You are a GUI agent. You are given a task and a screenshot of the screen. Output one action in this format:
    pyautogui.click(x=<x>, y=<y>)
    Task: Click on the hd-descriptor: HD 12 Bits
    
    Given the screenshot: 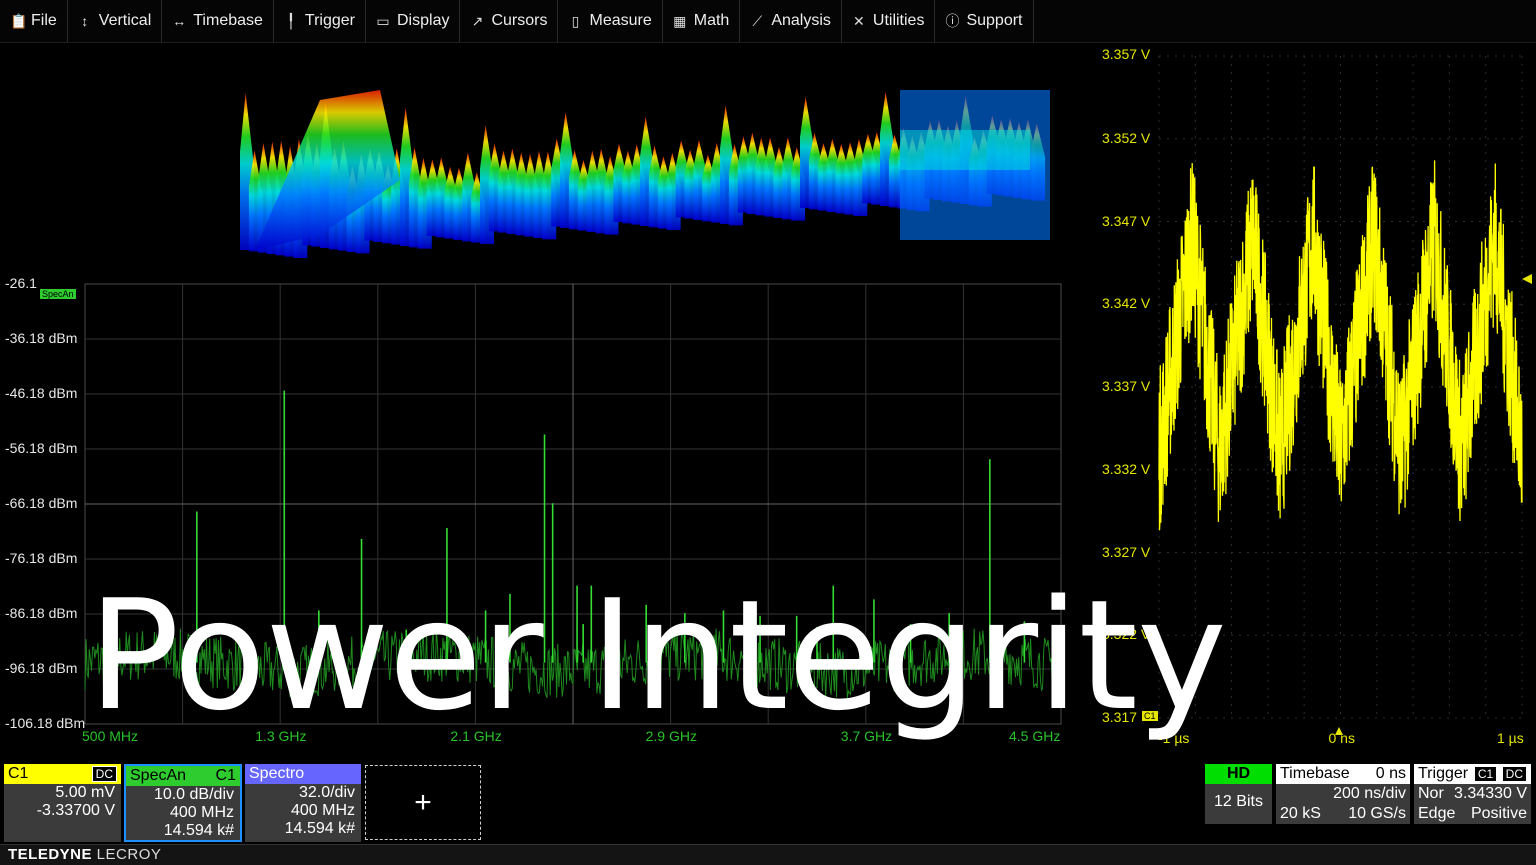 What is the action you would take?
    pyautogui.click(x=1238, y=794)
    